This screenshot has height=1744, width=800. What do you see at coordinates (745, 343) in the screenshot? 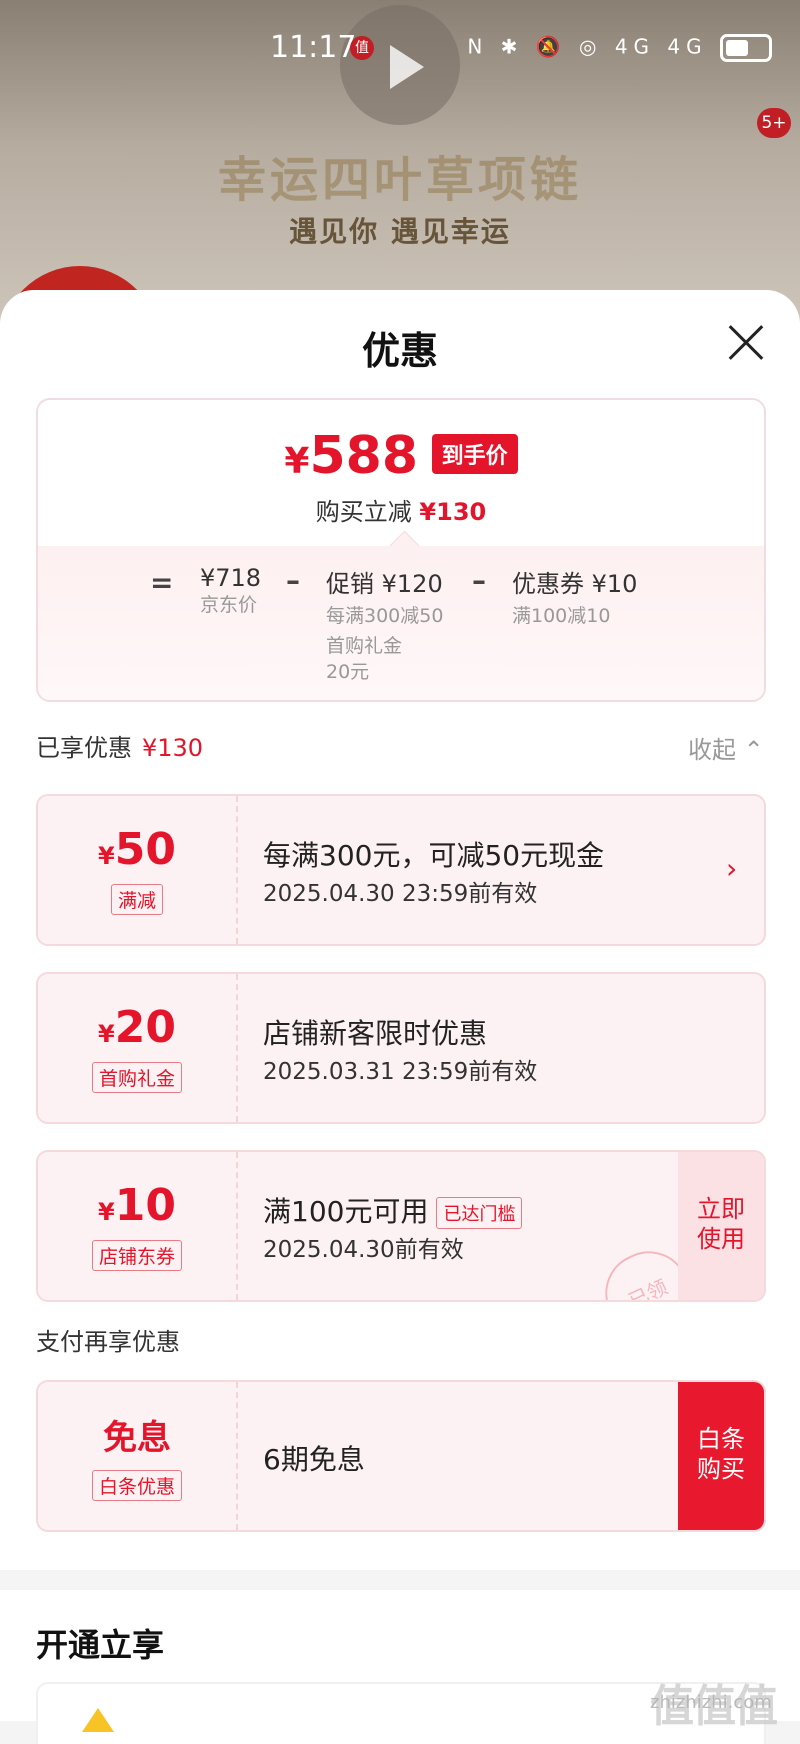
I see `close-icon` at bounding box center [745, 343].